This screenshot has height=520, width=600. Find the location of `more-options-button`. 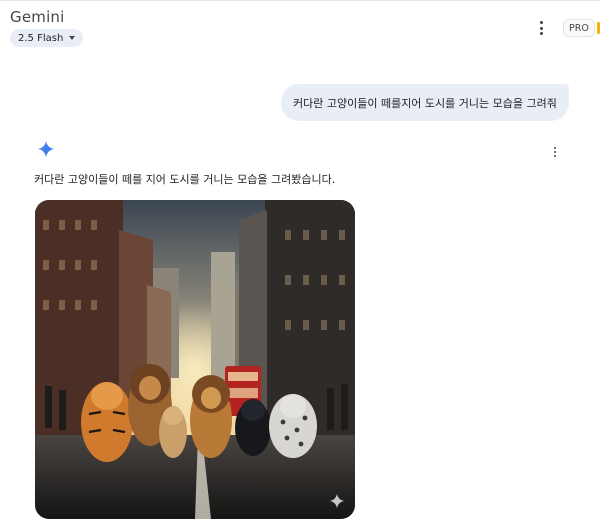

more-options-button is located at coordinates (541, 28).